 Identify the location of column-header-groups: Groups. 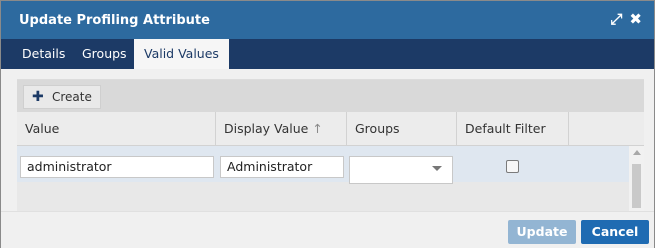
(402, 128).